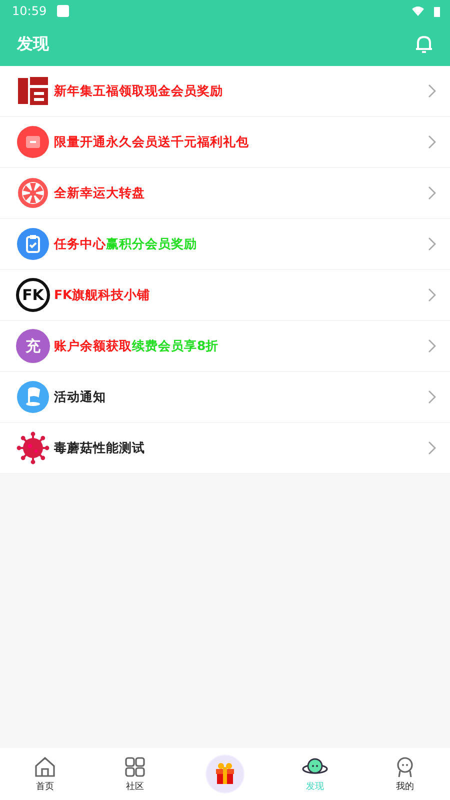 This screenshot has width=450, height=800. Describe the element at coordinates (99, 447) in the screenshot. I see `item-text: 毒蘑菇性能测试` at that location.